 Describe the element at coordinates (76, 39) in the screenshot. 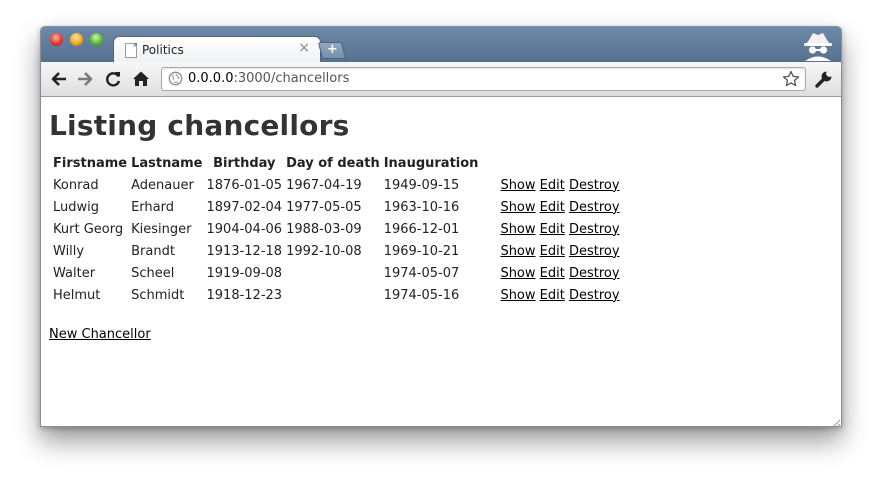

I see `minimize-window-icon` at that location.